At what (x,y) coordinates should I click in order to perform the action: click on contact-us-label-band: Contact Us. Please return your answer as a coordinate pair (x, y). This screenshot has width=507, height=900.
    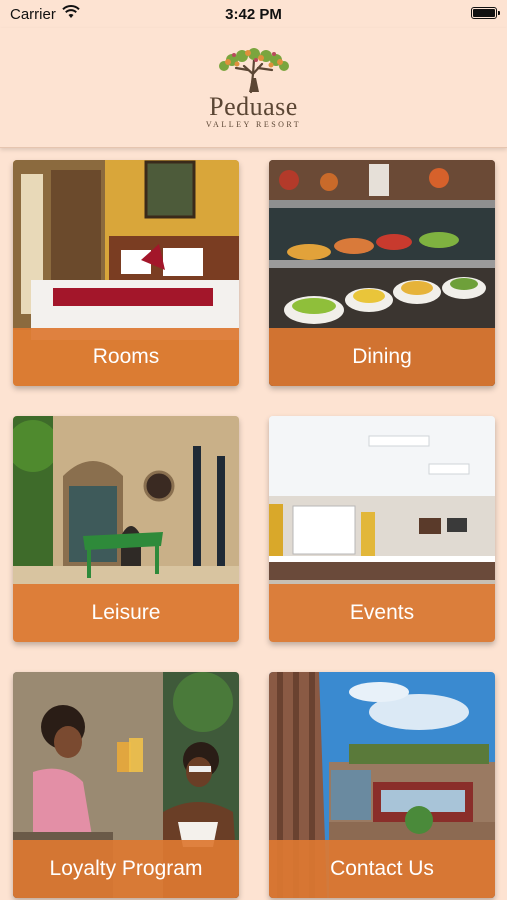
    Looking at the image, I should click on (382, 869).